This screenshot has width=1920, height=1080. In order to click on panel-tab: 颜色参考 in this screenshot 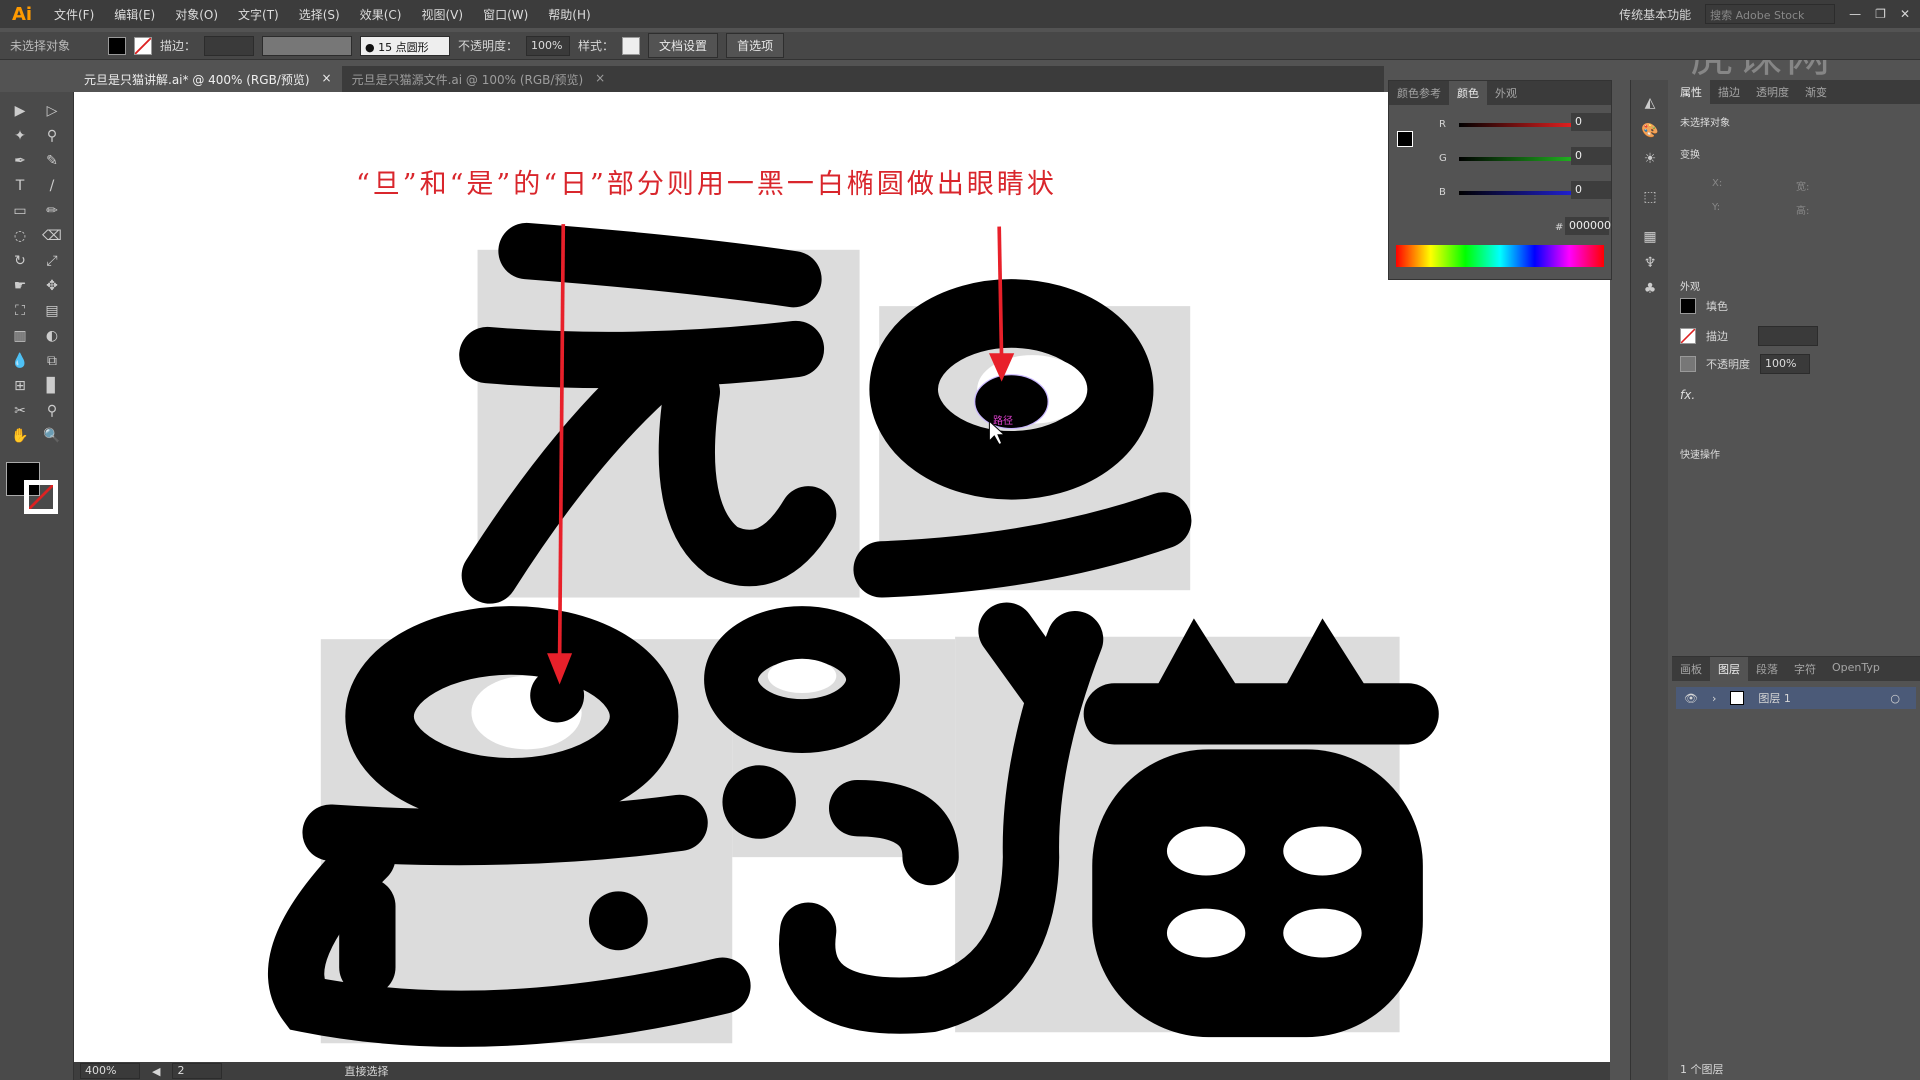, I will do `click(1419, 93)`.